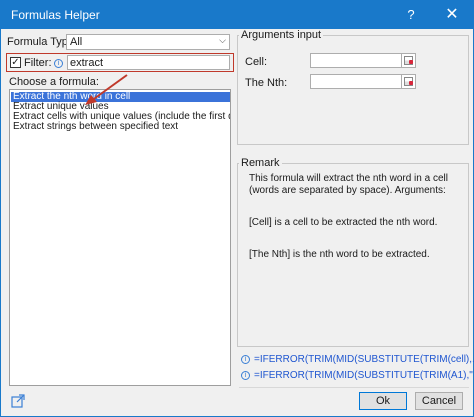  Describe the element at coordinates (148, 42) in the screenshot. I see `formula-type-select: All ⌵` at that location.